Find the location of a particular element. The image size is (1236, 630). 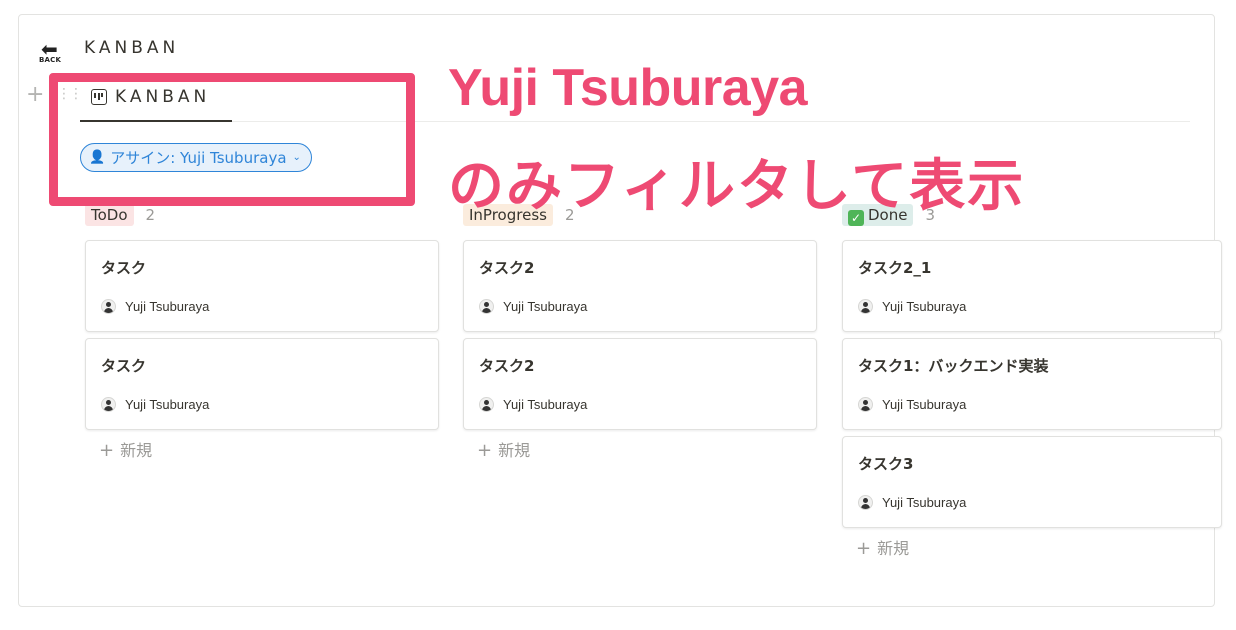

status-tag: ToDo is located at coordinates (109, 215).